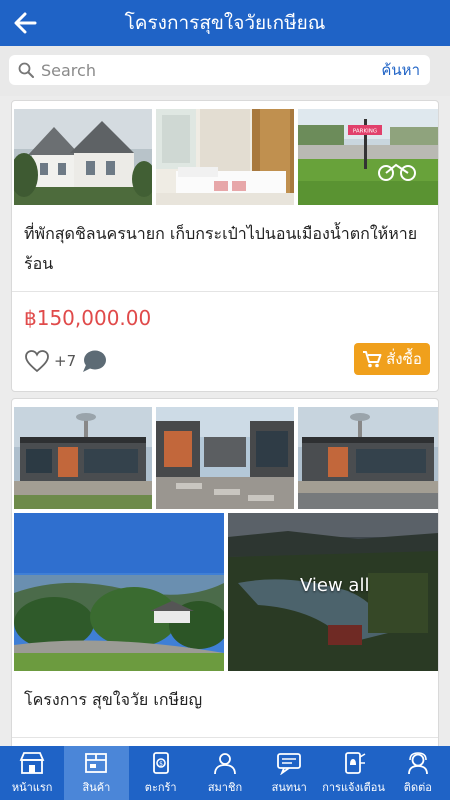  What do you see at coordinates (32, 787) in the screenshot?
I see `nav-label: หน้าแรก` at bounding box center [32, 787].